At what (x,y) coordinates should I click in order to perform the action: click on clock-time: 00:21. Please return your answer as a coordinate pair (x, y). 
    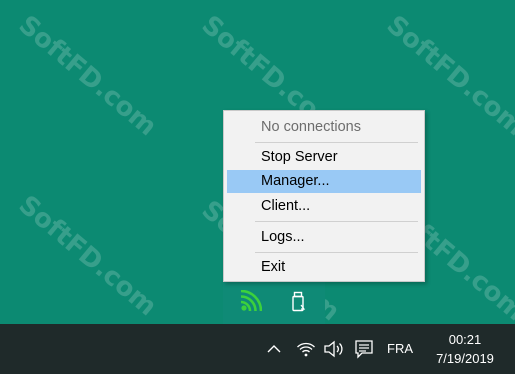
    Looking at the image, I should click on (465, 339).